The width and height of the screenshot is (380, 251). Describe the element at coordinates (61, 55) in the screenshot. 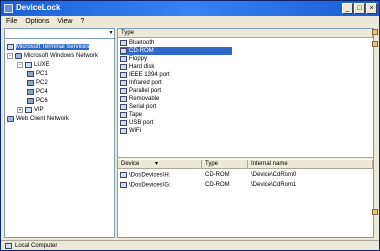

I see `tree-item-label: Microsoft Windows Network` at that location.